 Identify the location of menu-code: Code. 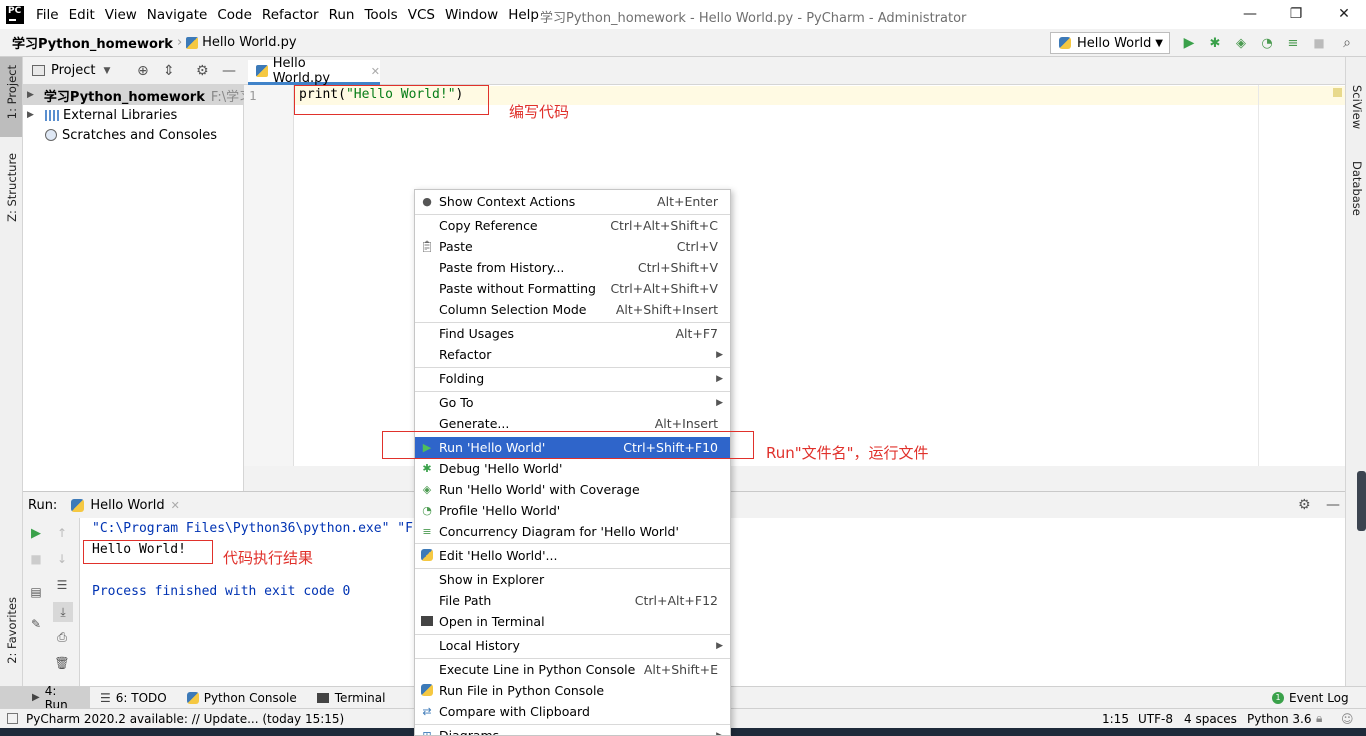
(234, 15).